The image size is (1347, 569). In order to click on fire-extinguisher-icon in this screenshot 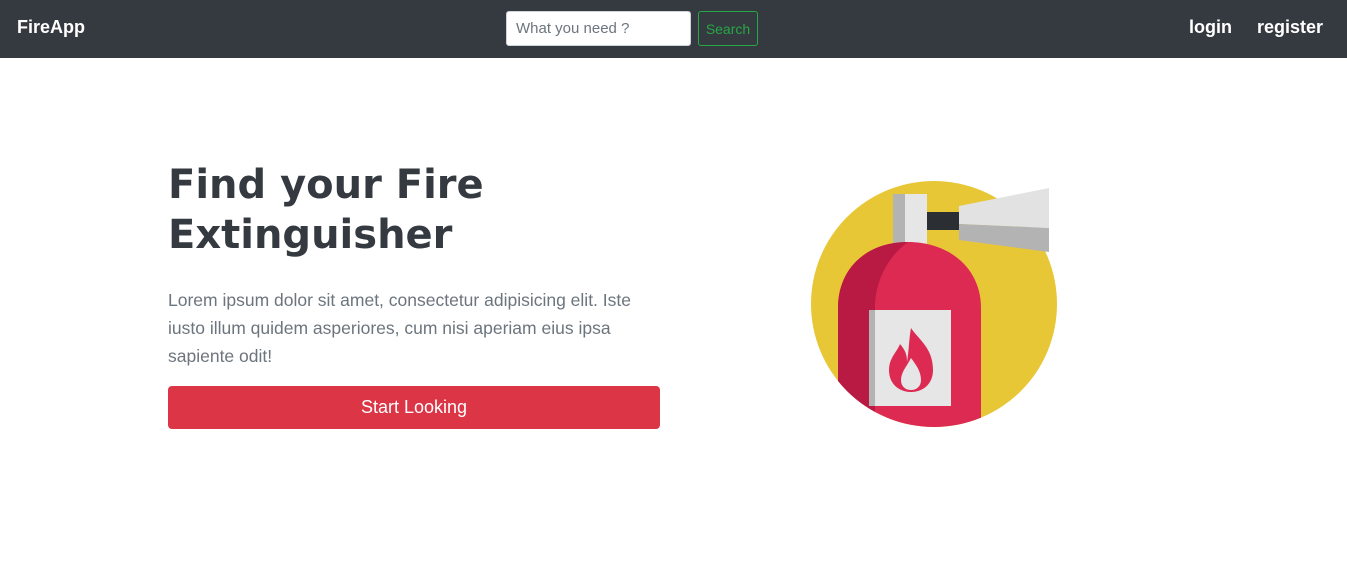, I will do `click(935, 307)`.